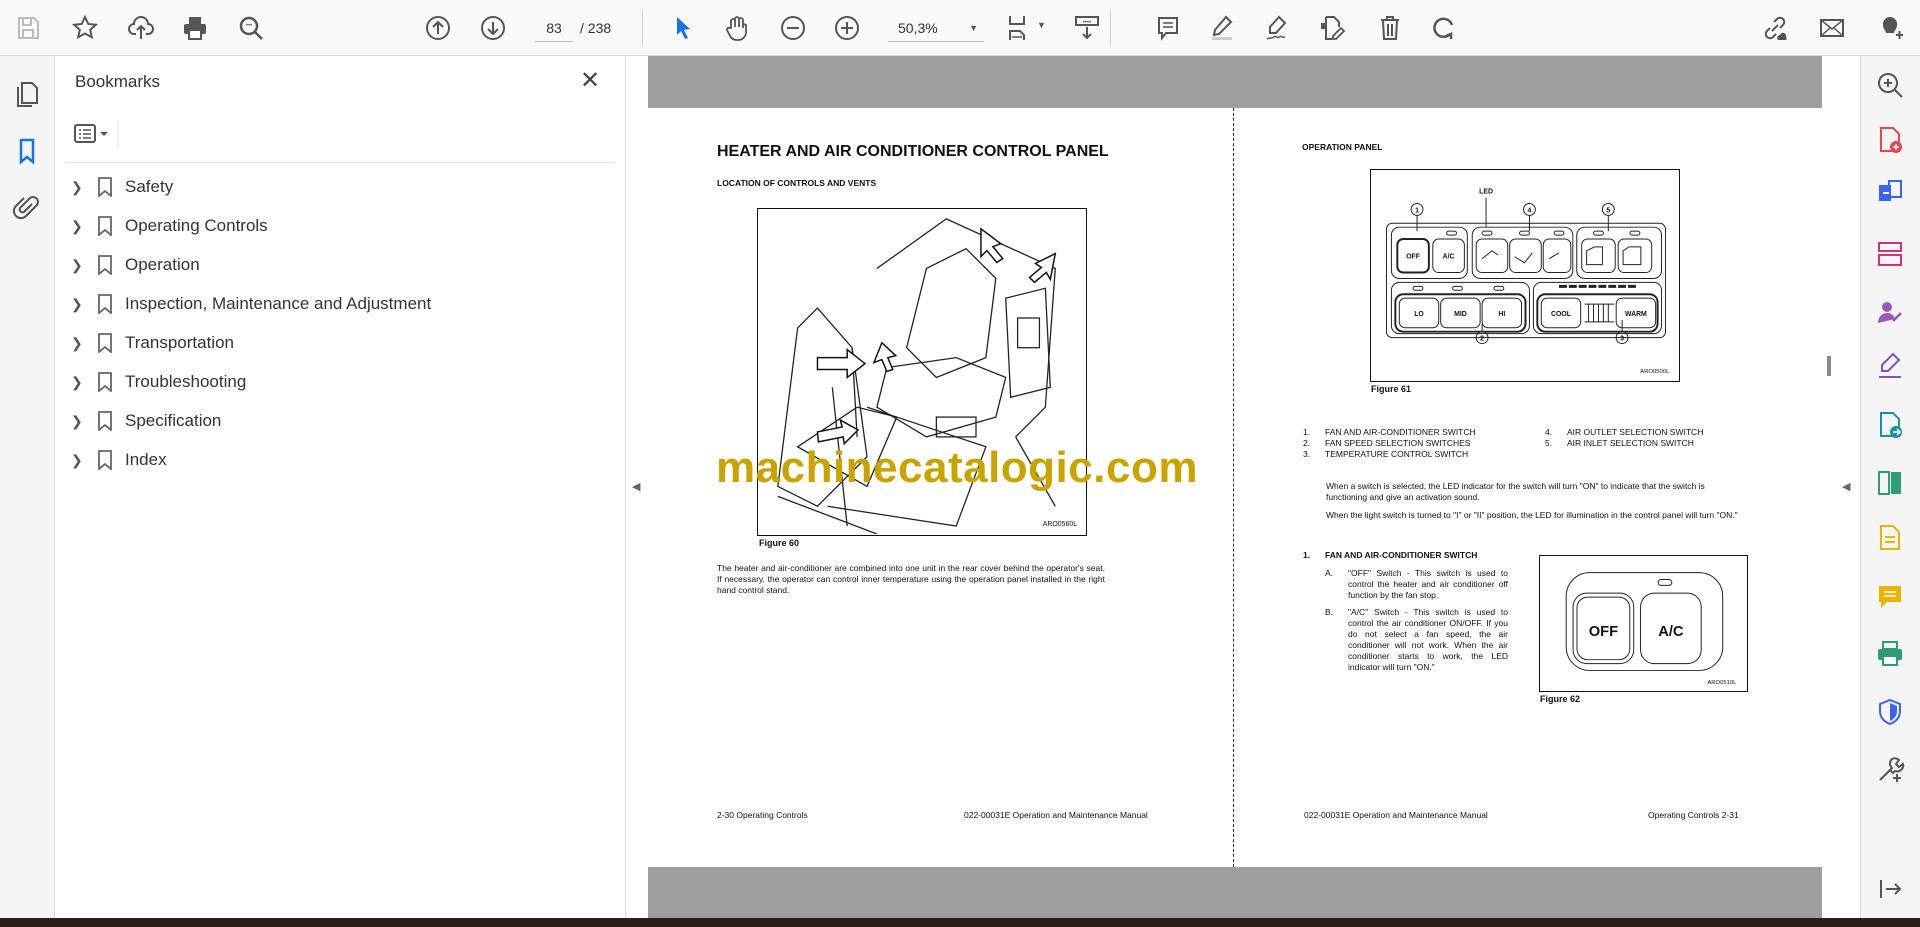 The width and height of the screenshot is (1920, 927). I want to click on combine-files-icon, so click(1891, 193).